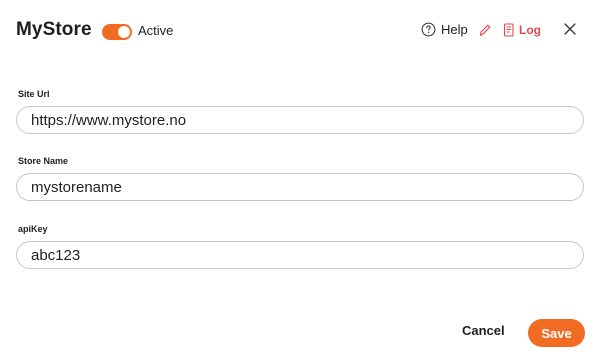  I want to click on active-label: Active, so click(156, 30).